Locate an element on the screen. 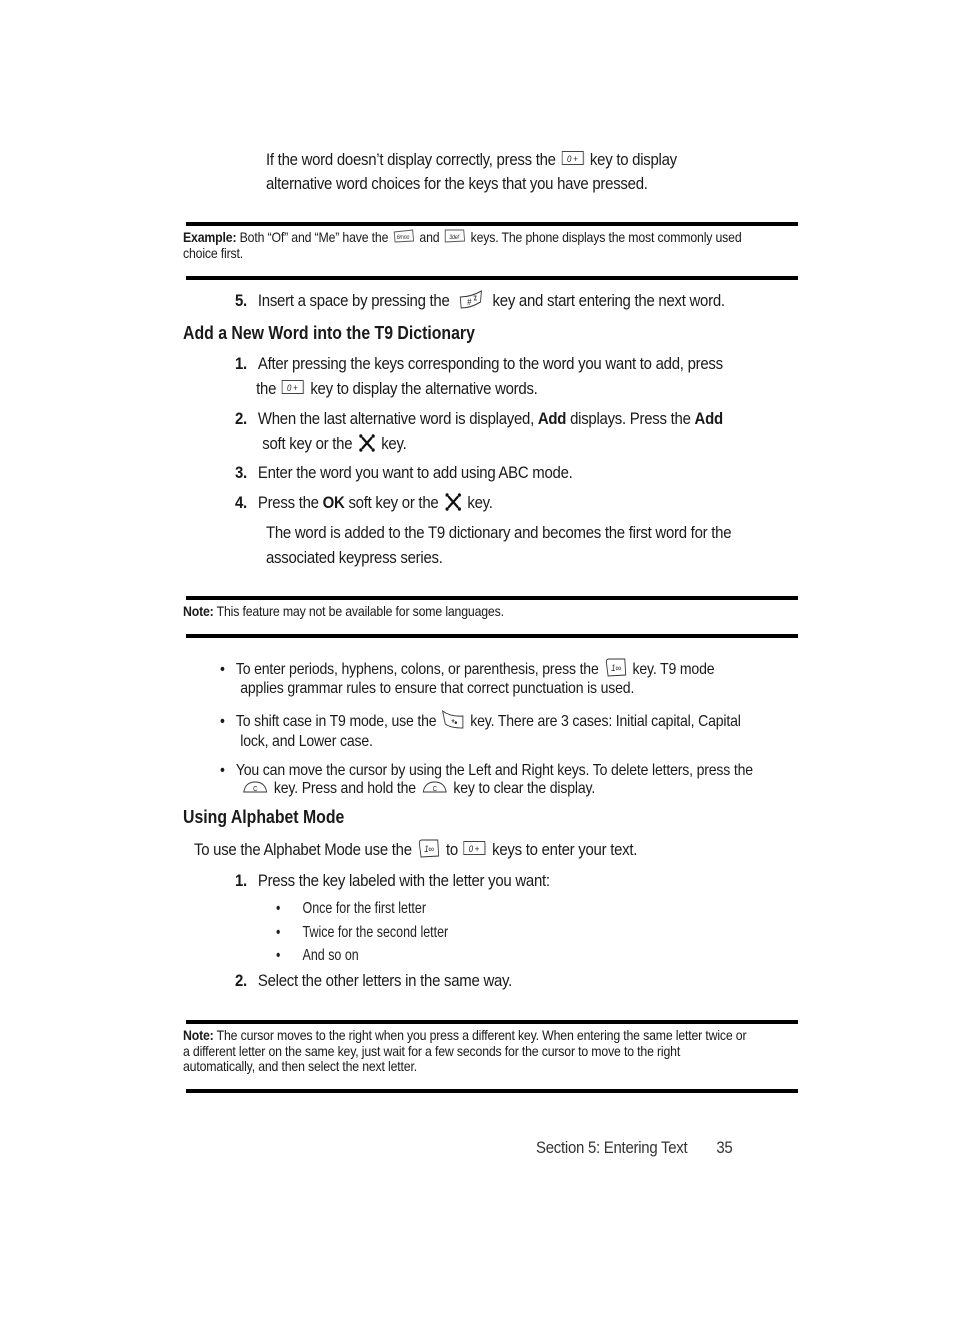  step-text: key and start entering the next word. is located at coordinates (608, 300).